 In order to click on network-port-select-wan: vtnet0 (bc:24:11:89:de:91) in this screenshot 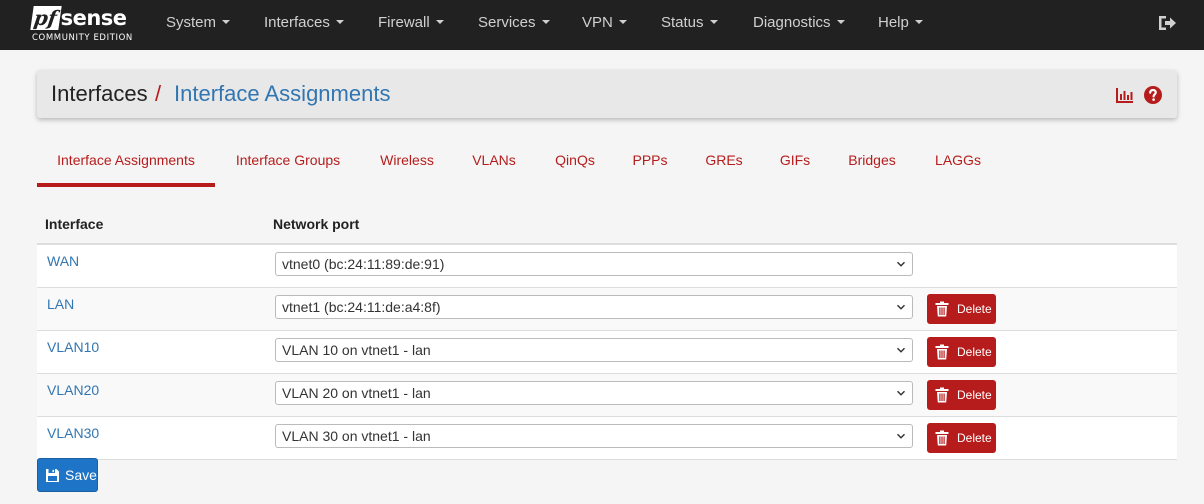, I will do `click(594, 264)`.